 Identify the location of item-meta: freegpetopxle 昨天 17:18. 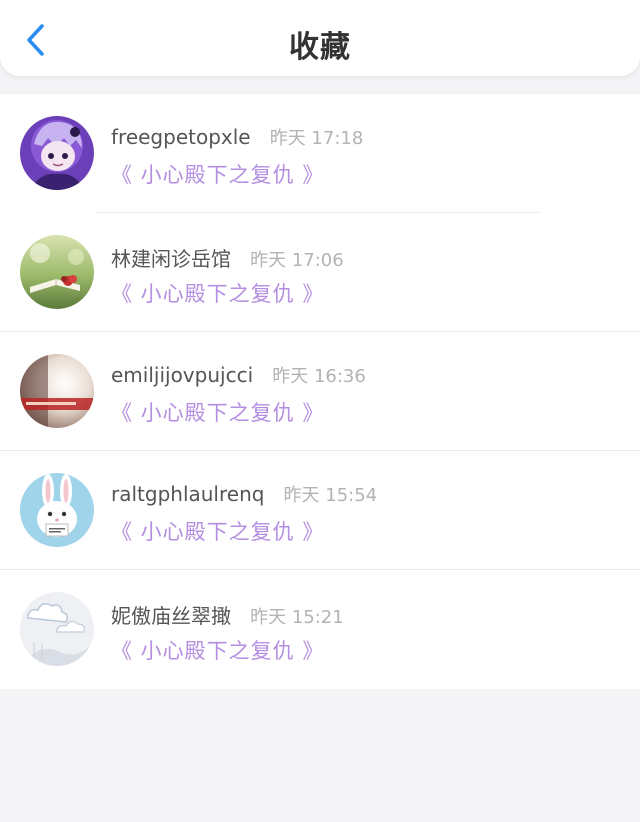
(237, 137).